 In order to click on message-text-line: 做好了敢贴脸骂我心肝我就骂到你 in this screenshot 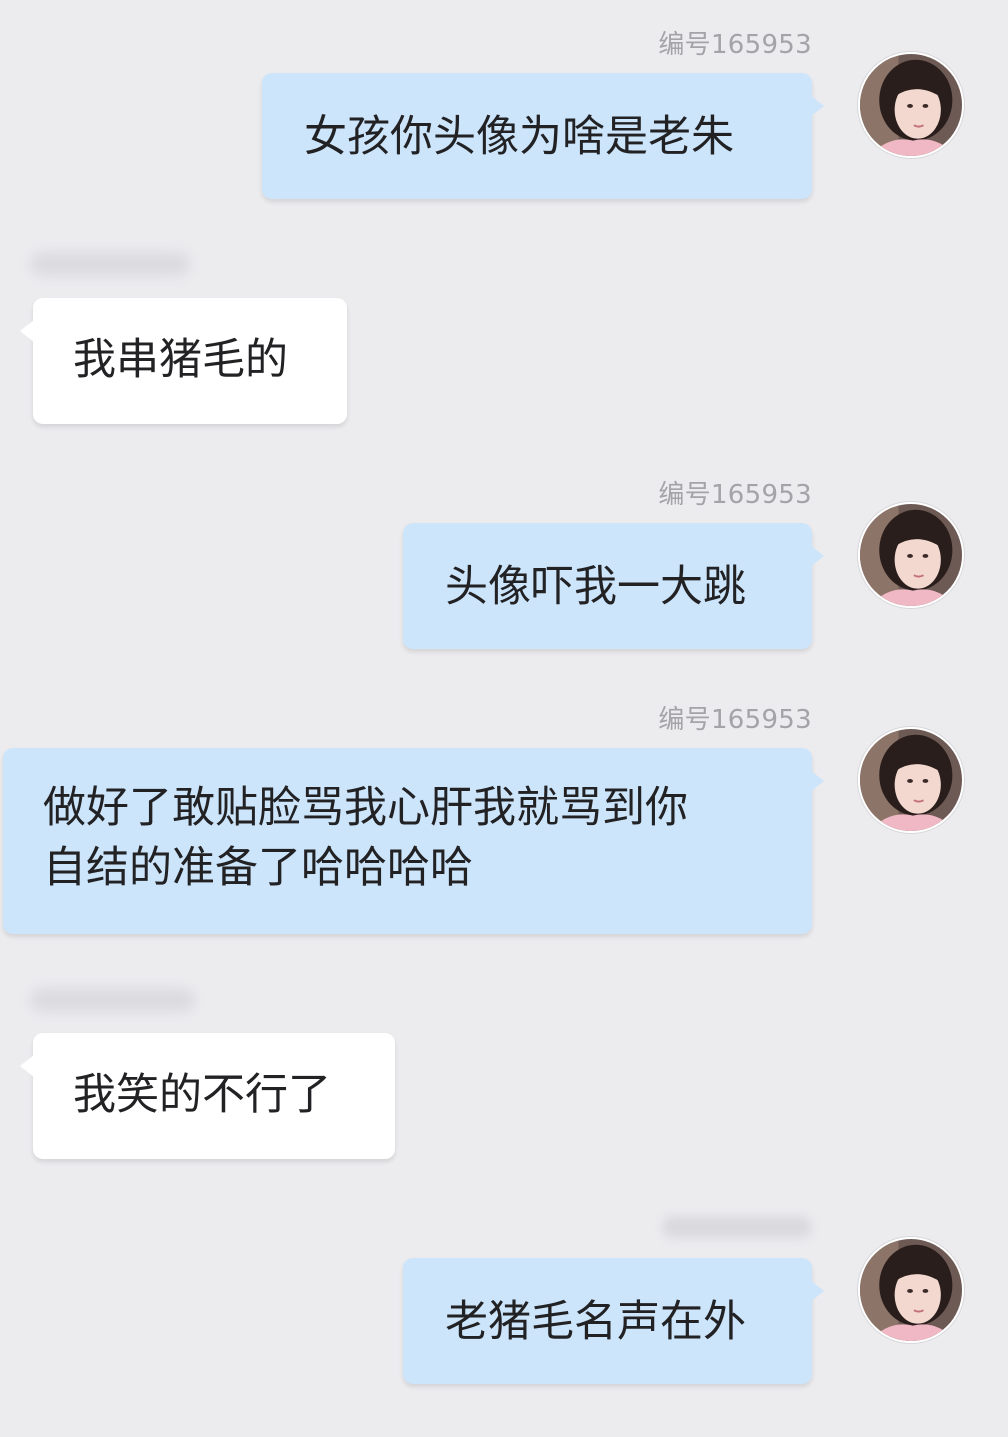, I will do `click(365, 808)`.